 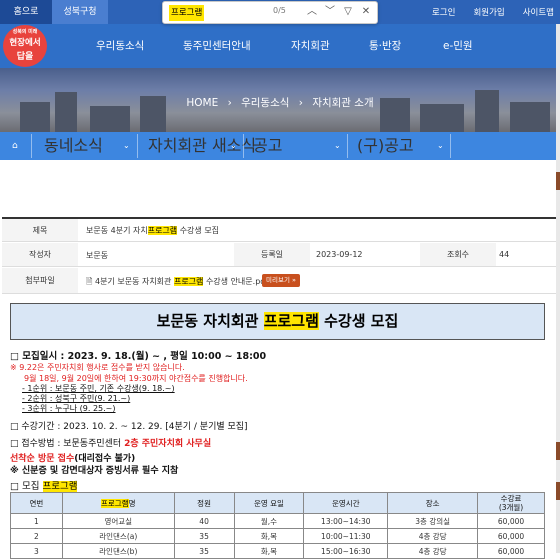 What do you see at coordinates (217, 46) in the screenshot?
I see `nav-item-center-info: 동주민센터안내` at bounding box center [217, 46].